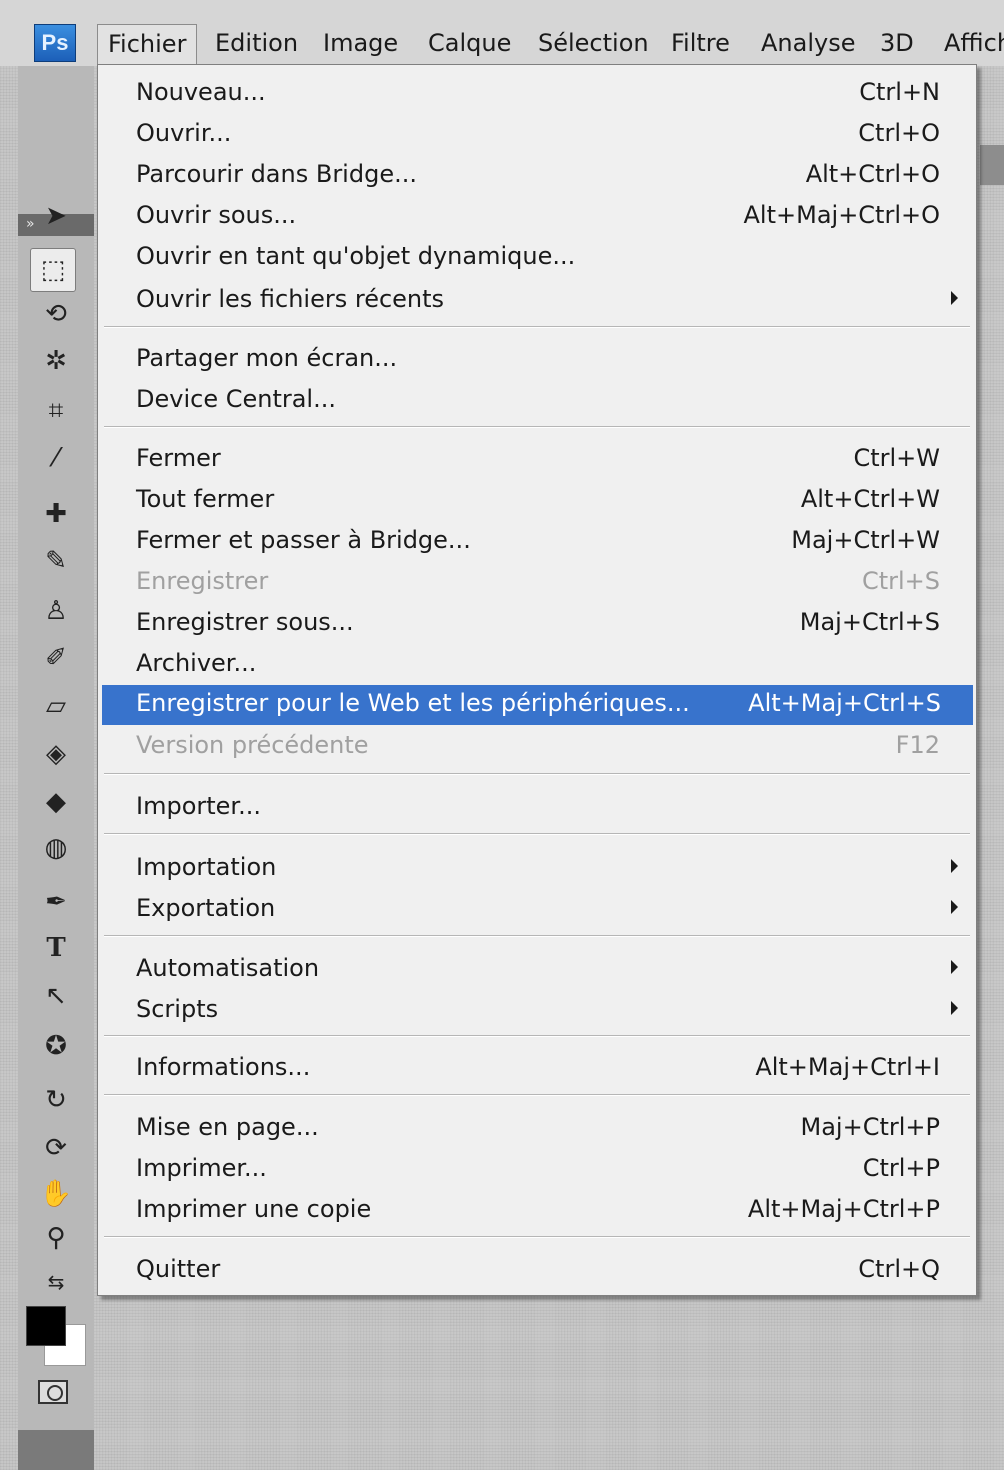 This screenshot has width=1004, height=1470. I want to click on menu-item-label: Version précédente, so click(252, 745).